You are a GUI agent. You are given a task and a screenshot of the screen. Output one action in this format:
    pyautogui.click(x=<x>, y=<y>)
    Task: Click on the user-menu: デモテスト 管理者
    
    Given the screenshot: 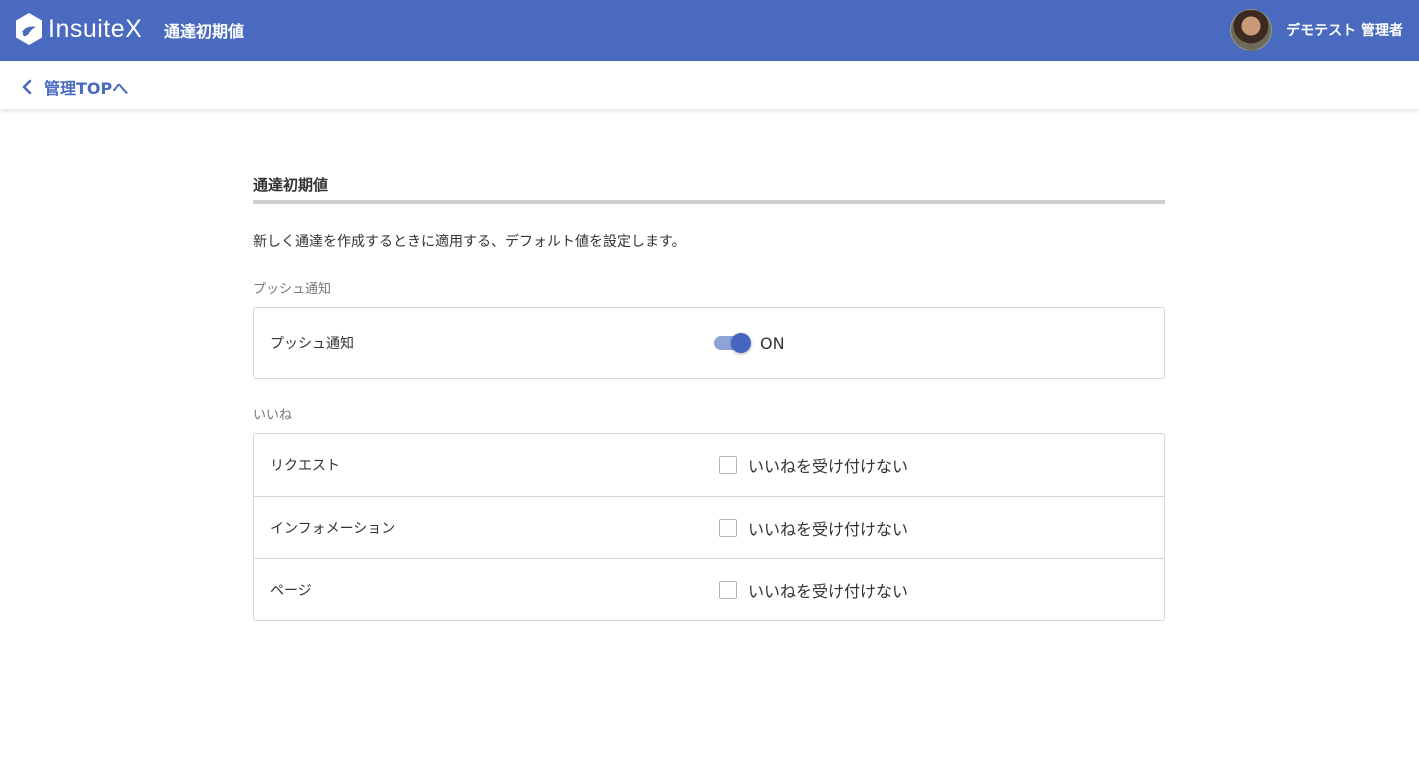 What is the action you would take?
    pyautogui.click(x=1316, y=30)
    